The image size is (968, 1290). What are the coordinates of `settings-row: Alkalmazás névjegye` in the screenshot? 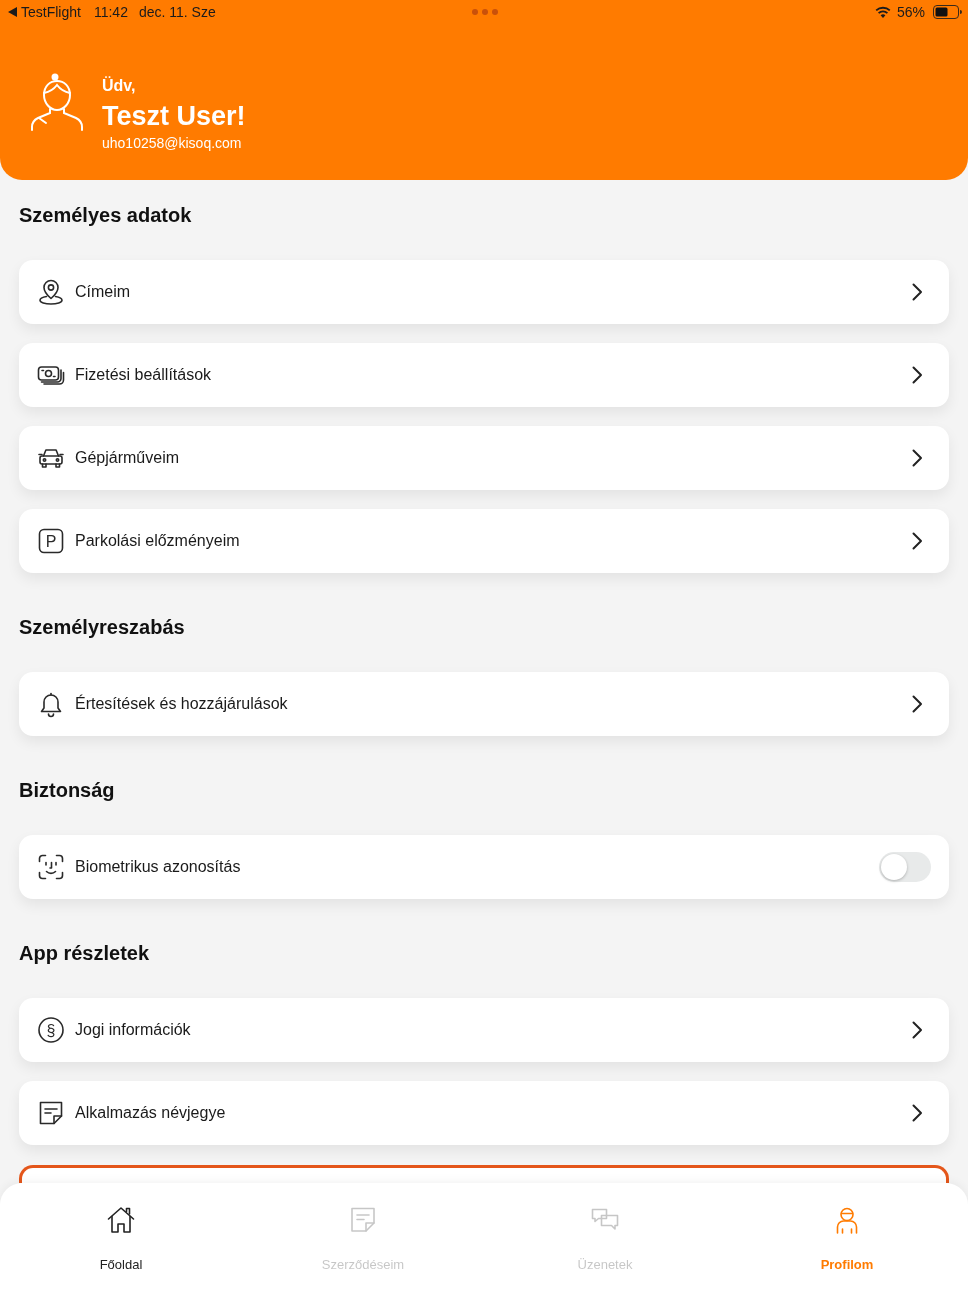 It's located at (484, 1113).